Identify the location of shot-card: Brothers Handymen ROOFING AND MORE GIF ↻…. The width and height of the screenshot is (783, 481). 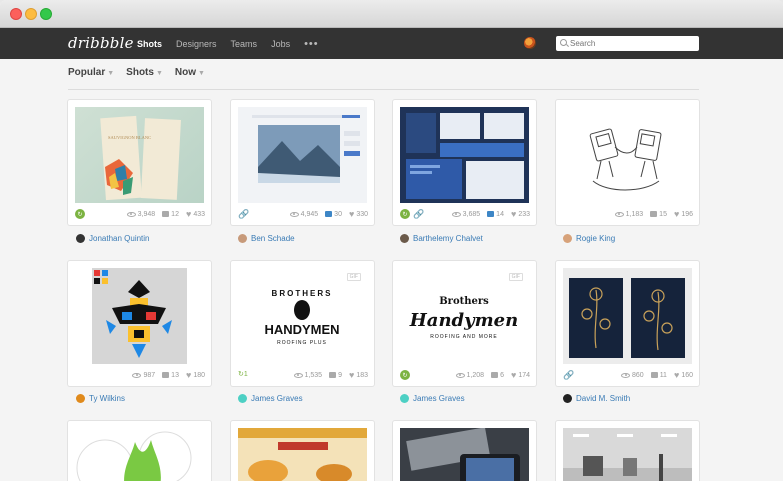
(464, 323).